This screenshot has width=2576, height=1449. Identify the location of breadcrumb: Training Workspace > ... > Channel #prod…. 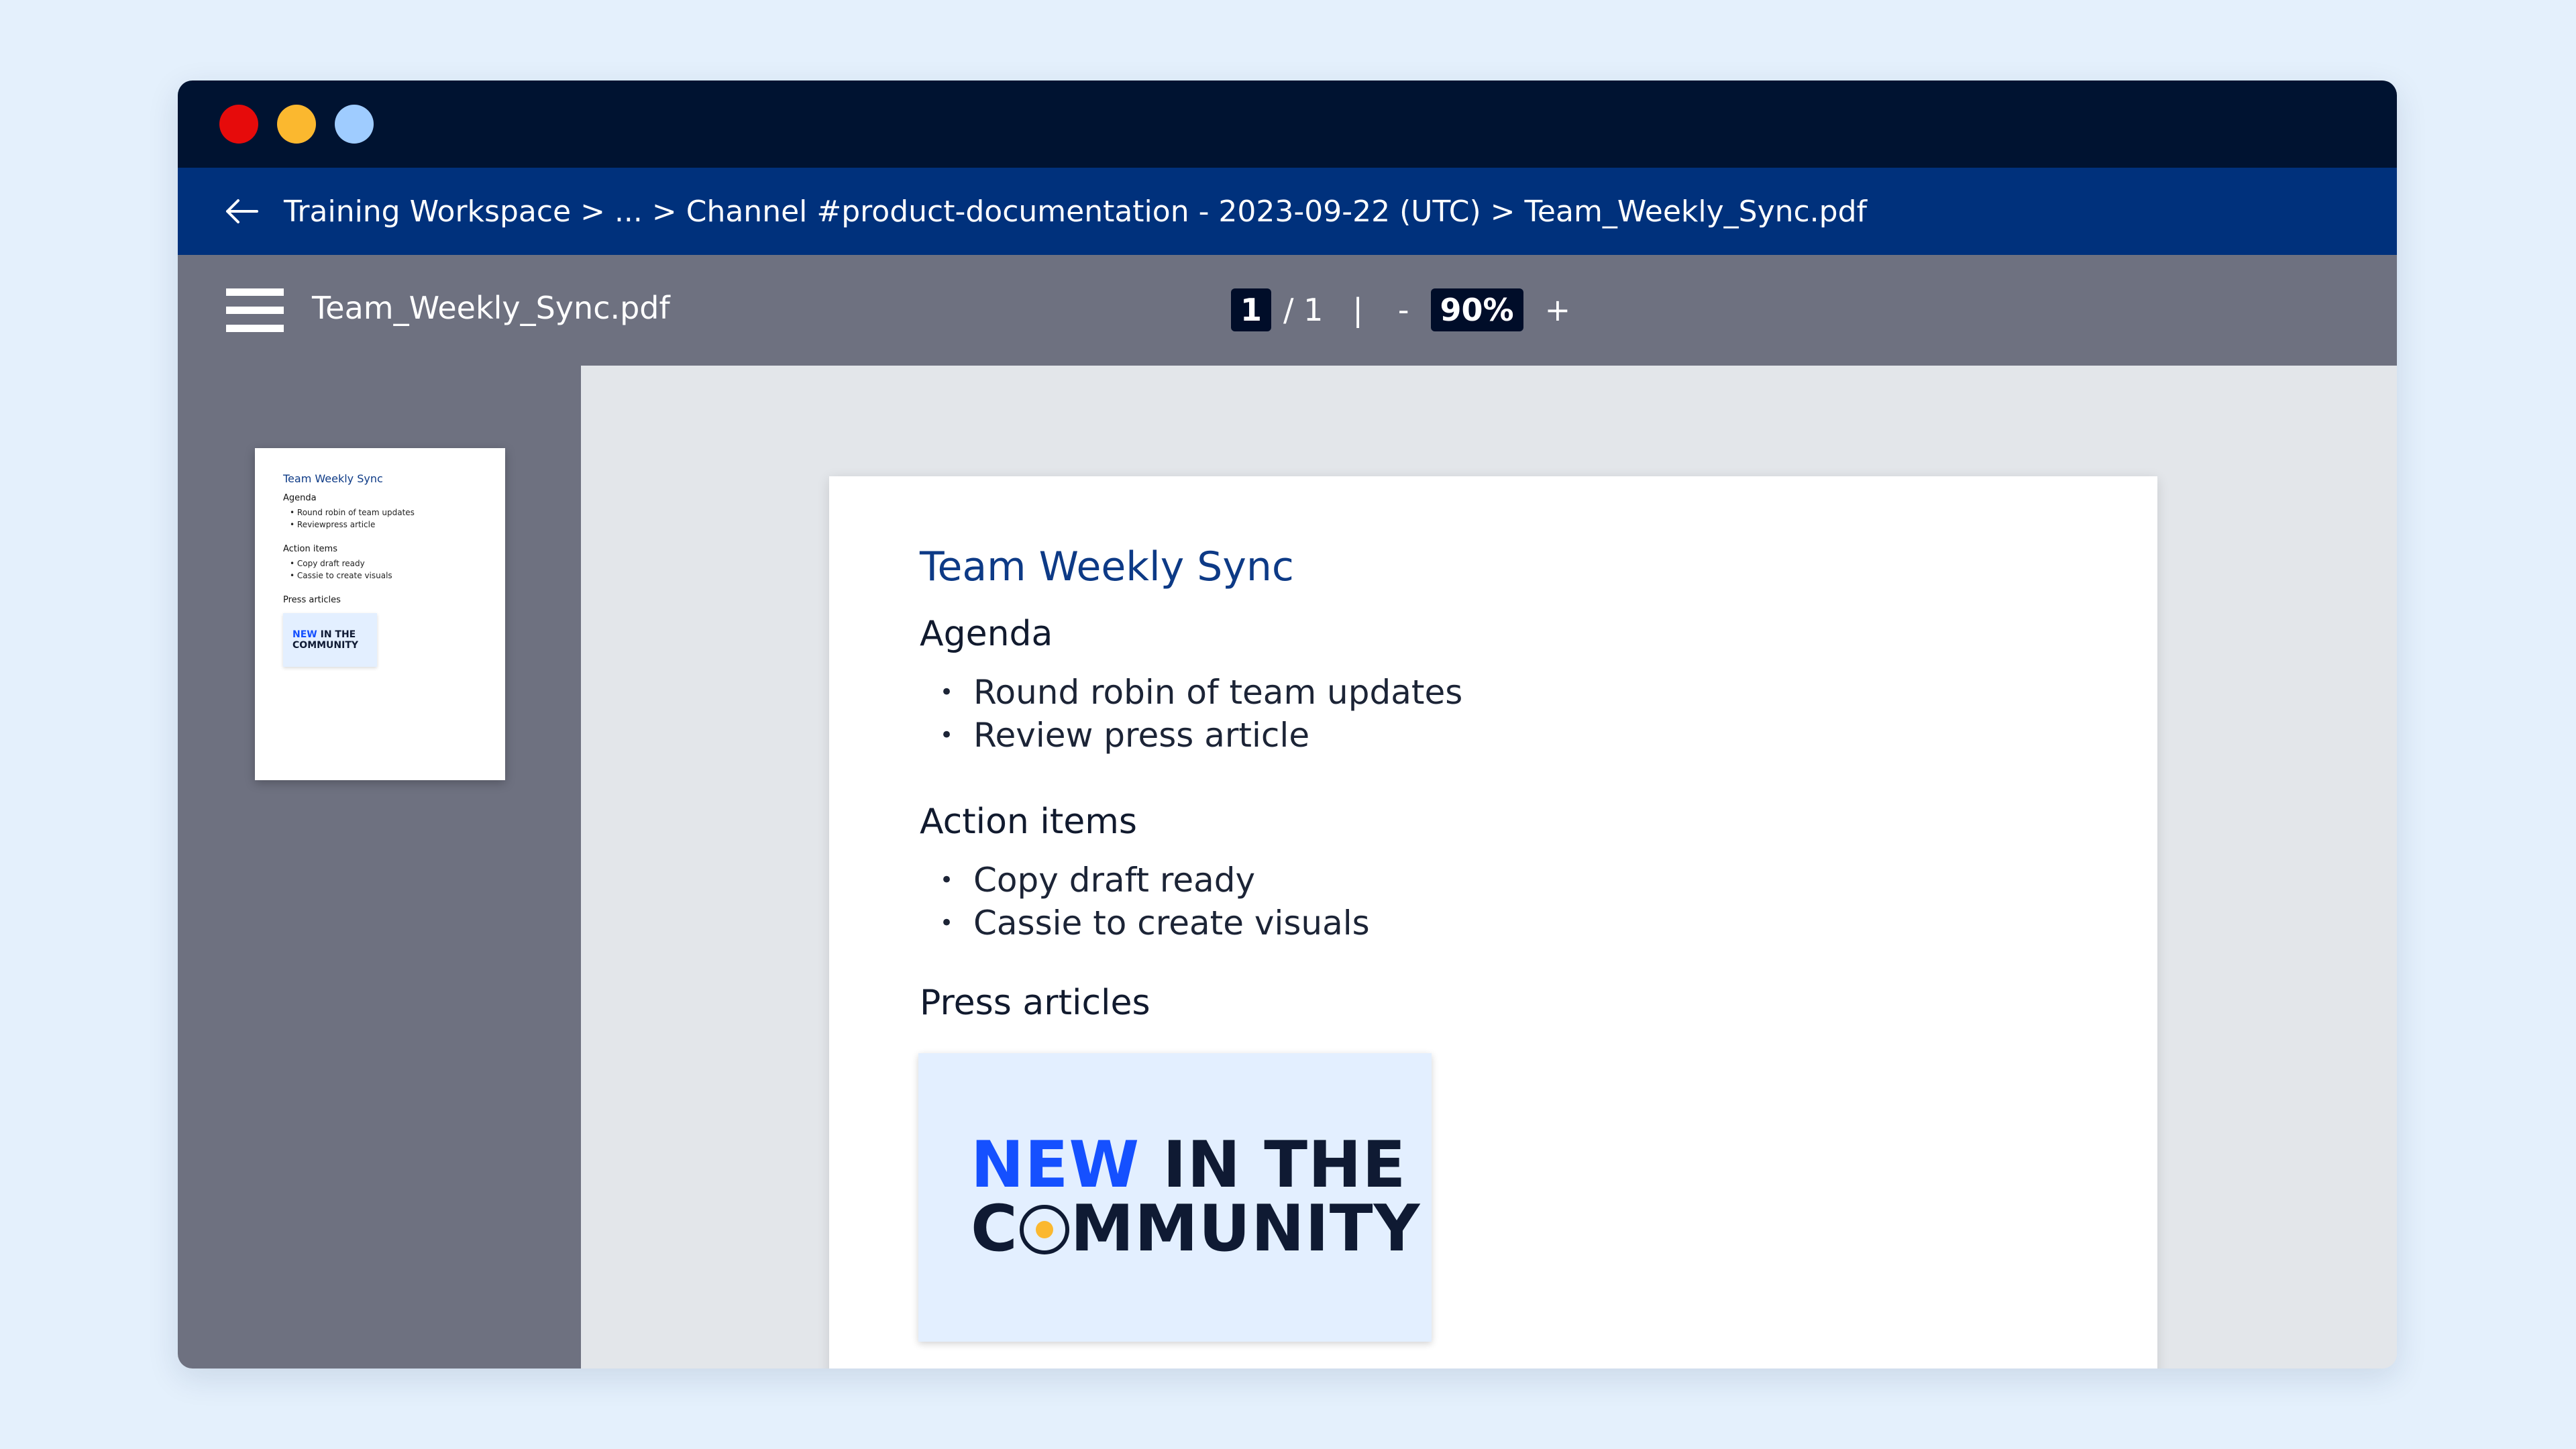
(1287, 211).